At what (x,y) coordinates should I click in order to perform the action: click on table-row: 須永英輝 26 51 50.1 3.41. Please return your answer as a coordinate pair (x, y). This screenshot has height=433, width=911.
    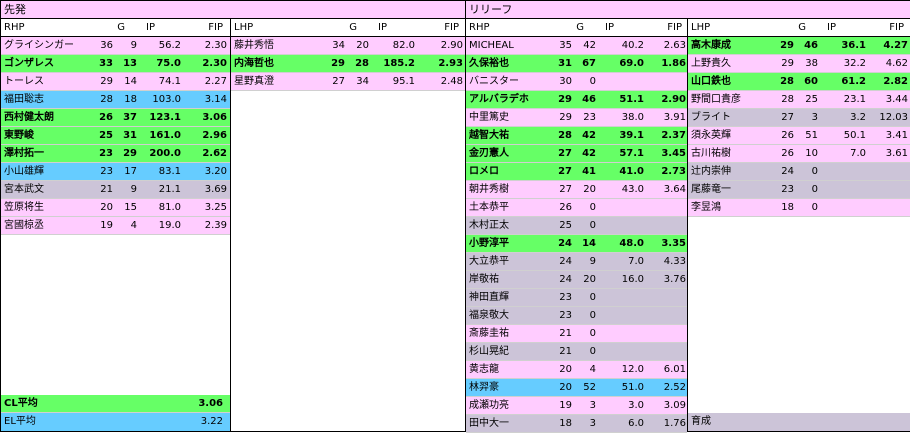
    Looking at the image, I should click on (799, 136).